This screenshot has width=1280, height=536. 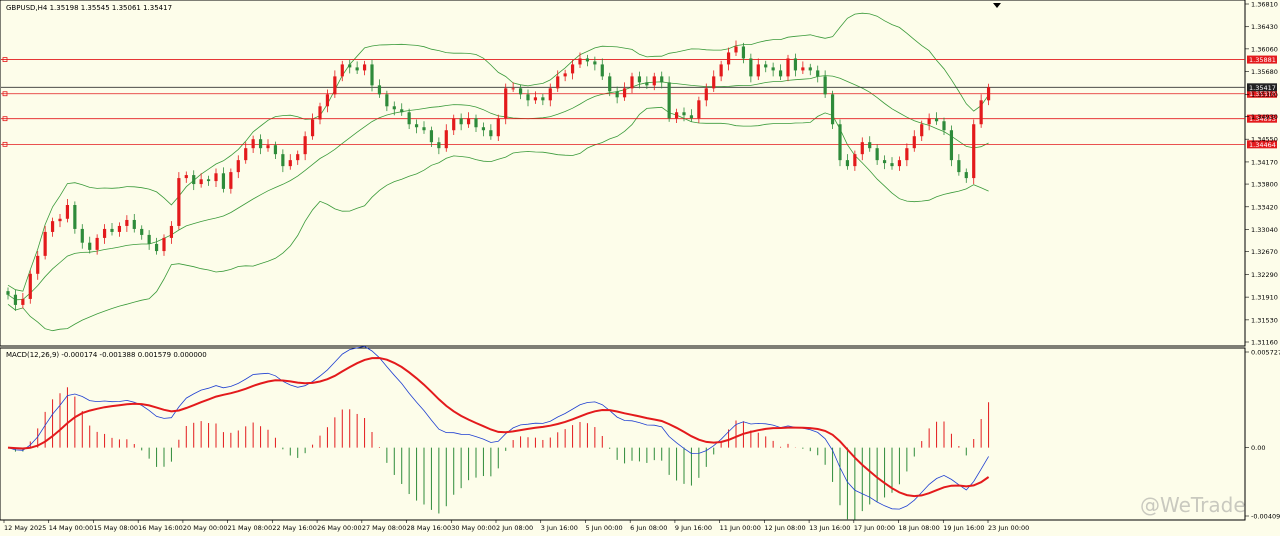 What do you see at coordinates (1264, 320) in the screenshot?
I see `price-axis-label: 1.31530` at bounding box center [1264, 320].